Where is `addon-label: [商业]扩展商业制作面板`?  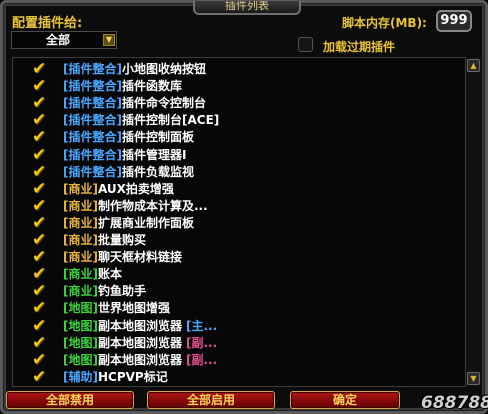 addon-label: [商业]扩展商业制作面板 is located at coordinates (128, 223).